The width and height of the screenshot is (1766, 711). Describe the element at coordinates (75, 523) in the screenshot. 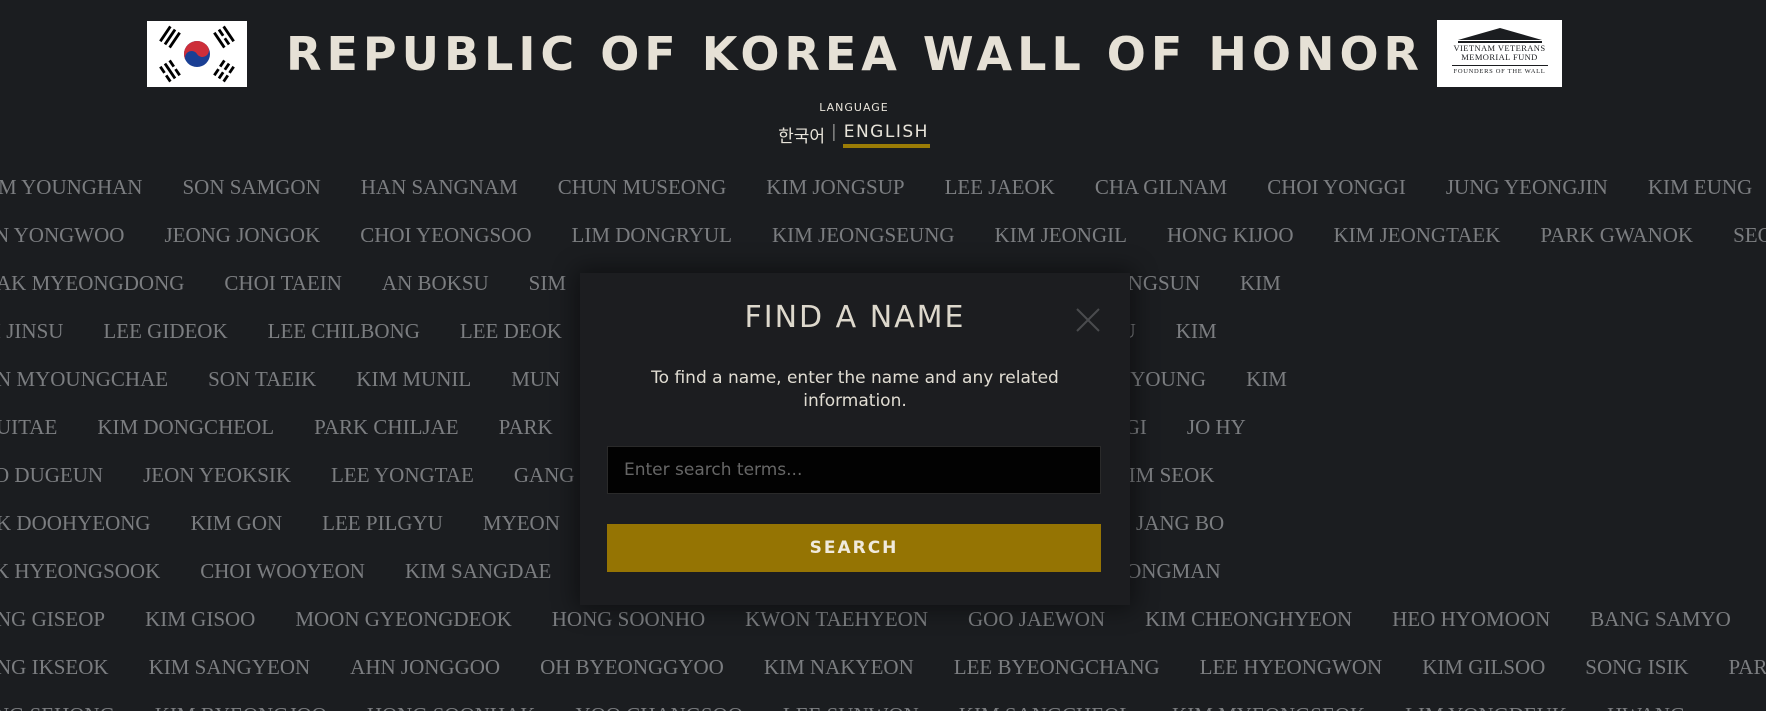

I see `wall-name: K DOOHYEONG` at that location.